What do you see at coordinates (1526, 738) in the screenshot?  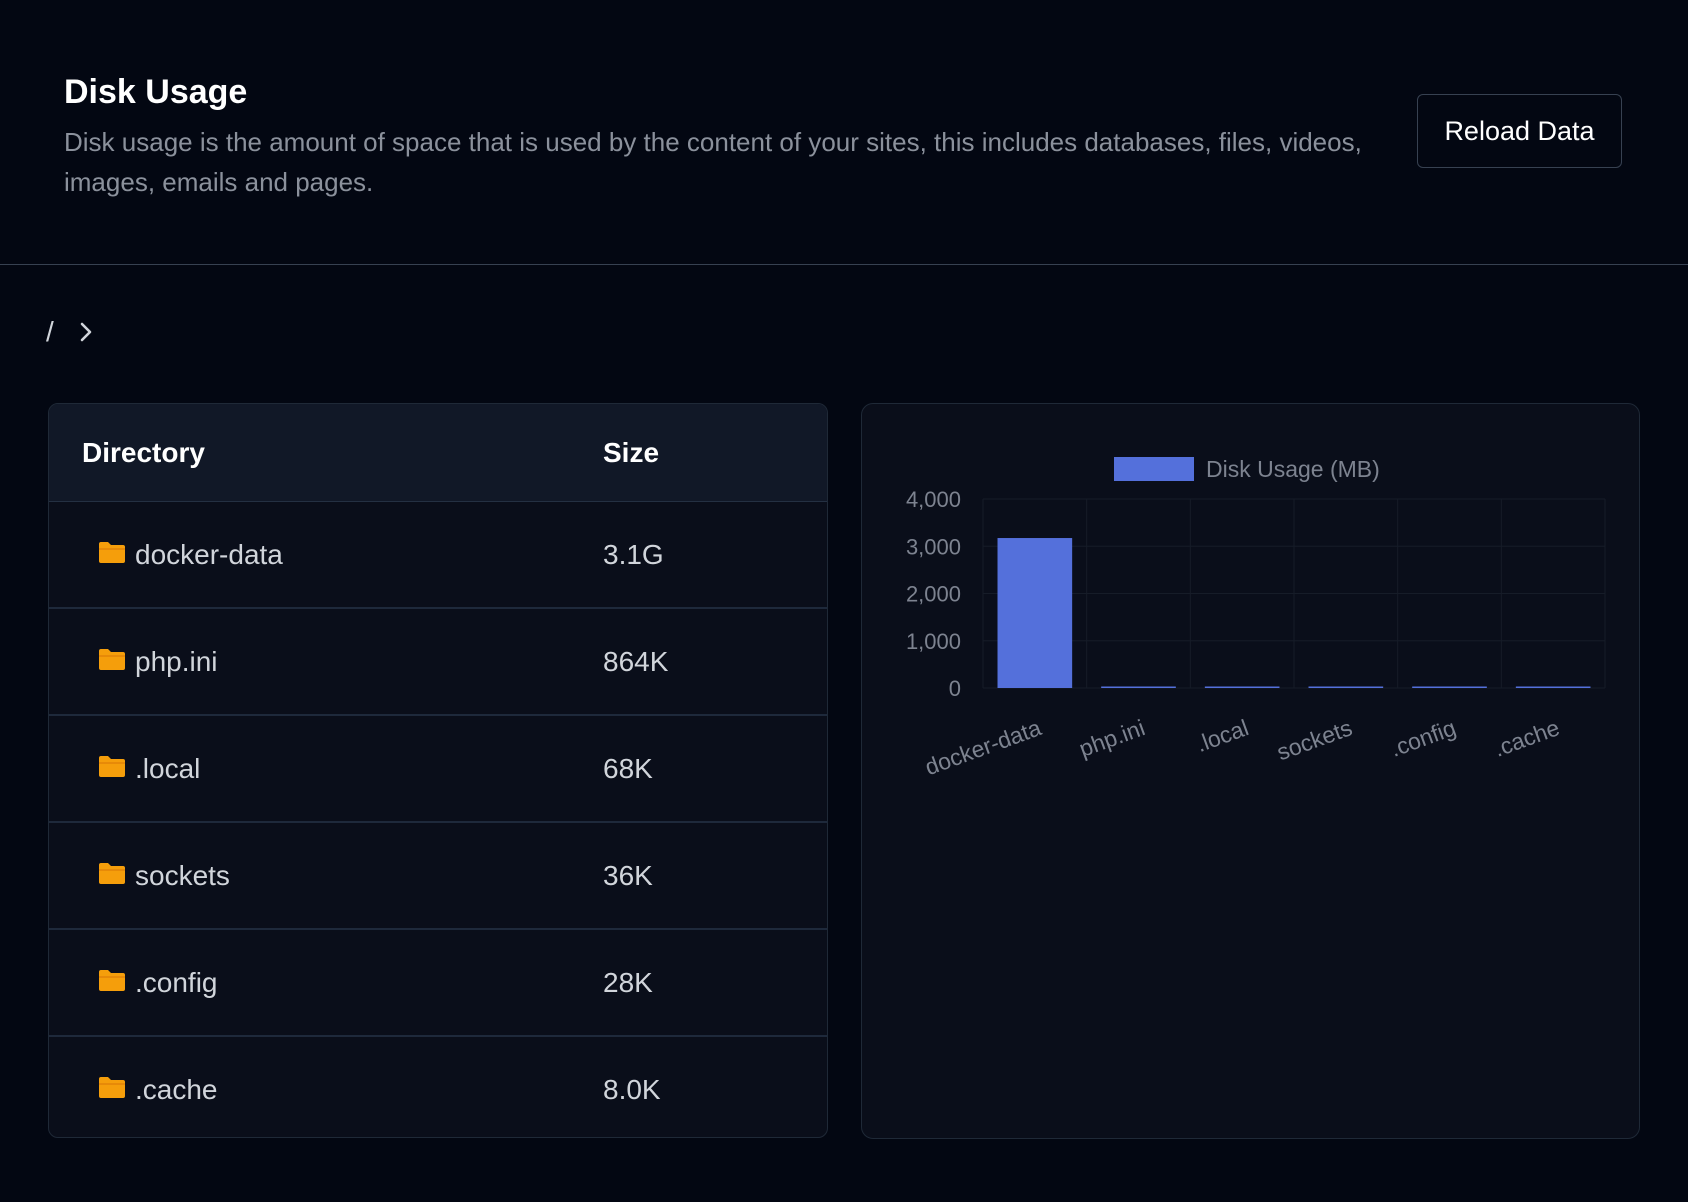 I see `x-tick-label: .cache` at bounding box center [1526, 738].